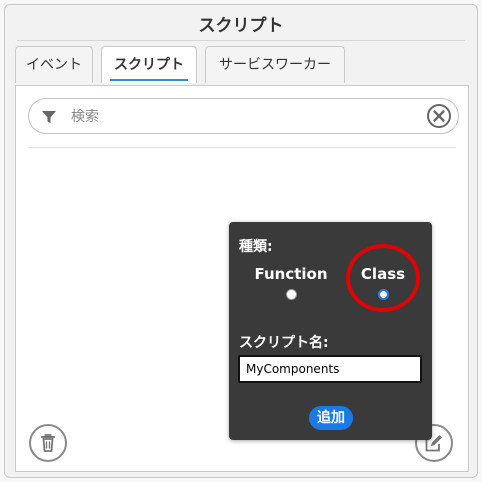 This screenshot has width=482, height=482. Describe the element at coordinates (331, 418) in the screenshot. I see `add-button: 追加` at that location.